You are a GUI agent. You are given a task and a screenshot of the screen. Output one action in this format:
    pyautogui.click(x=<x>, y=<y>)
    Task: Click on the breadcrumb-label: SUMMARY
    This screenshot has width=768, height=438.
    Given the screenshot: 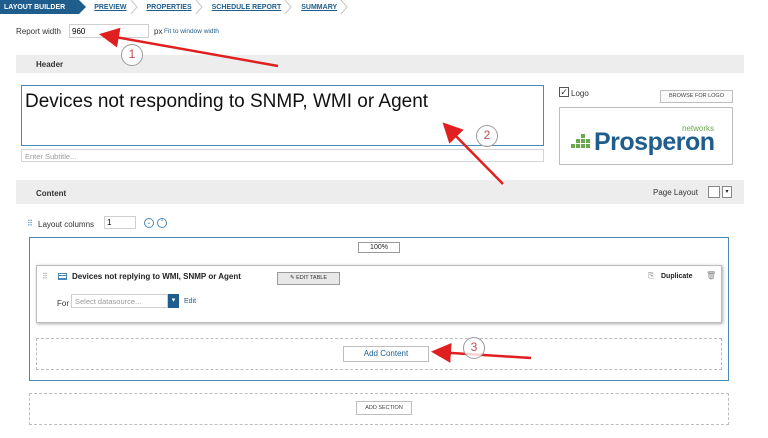 What is the action you would take?
    pyautogui.click(x=319, y=7)
    